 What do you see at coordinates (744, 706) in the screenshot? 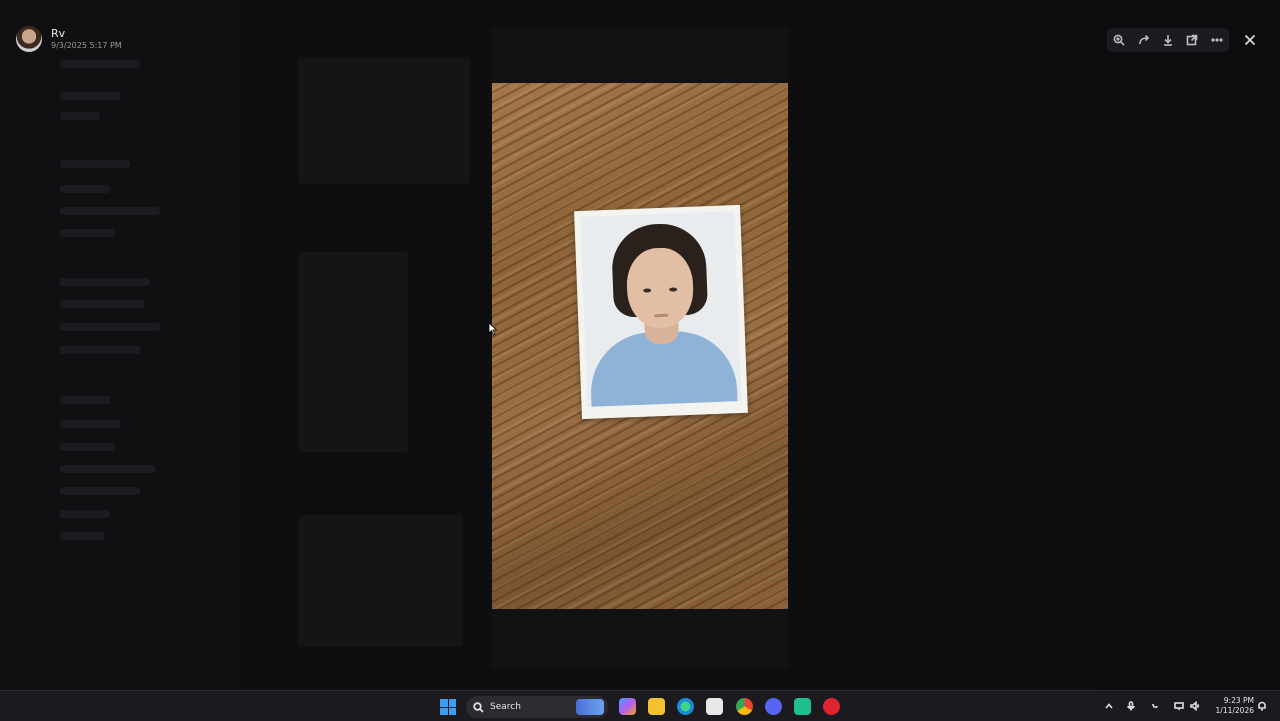
I see `chrome-icon` at bounding box center [744, 706].